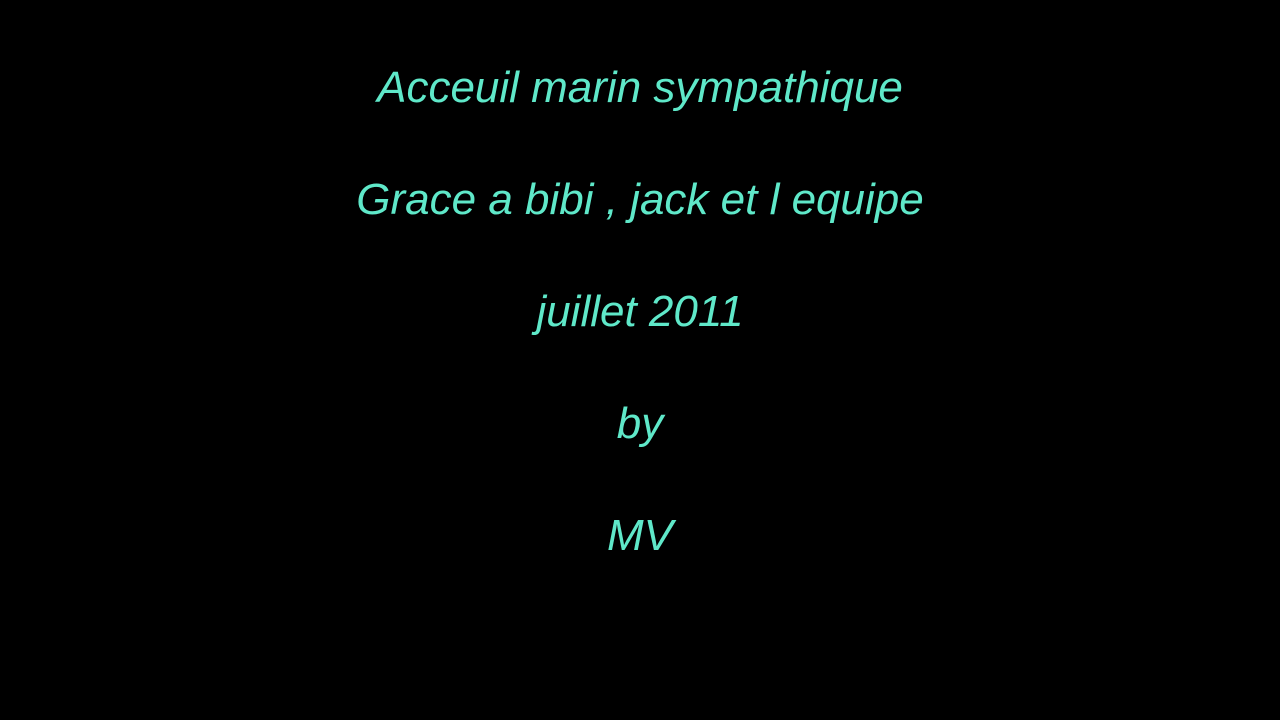 The width and height of the screenshot is (1280, 720). What do you see at coordinates (640, 311) in the screenshot?
I see `date-line: juillet 2011` at bounding box center [640, 311].